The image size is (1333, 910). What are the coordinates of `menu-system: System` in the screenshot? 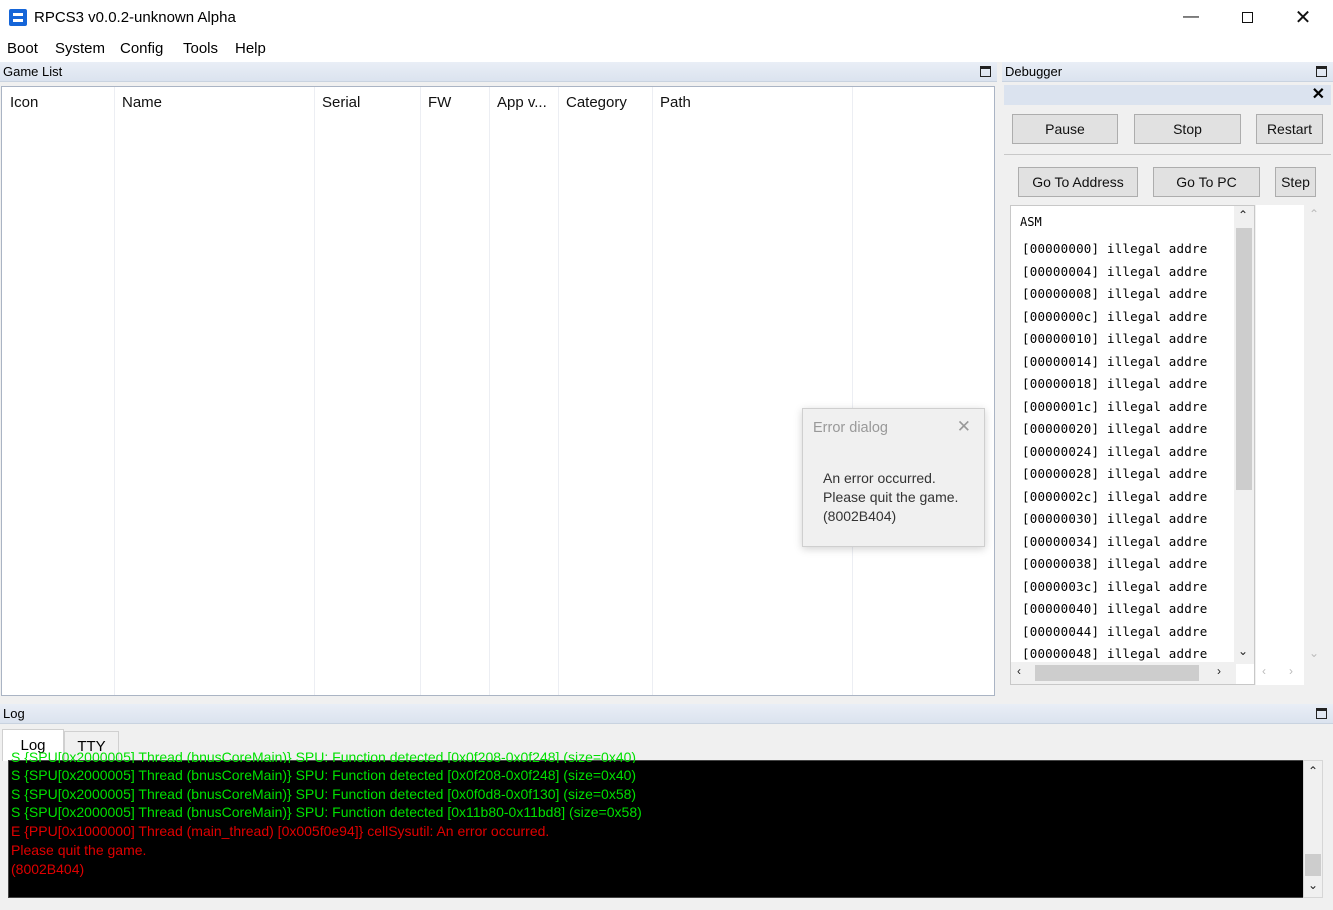 It's located at (80, 48).